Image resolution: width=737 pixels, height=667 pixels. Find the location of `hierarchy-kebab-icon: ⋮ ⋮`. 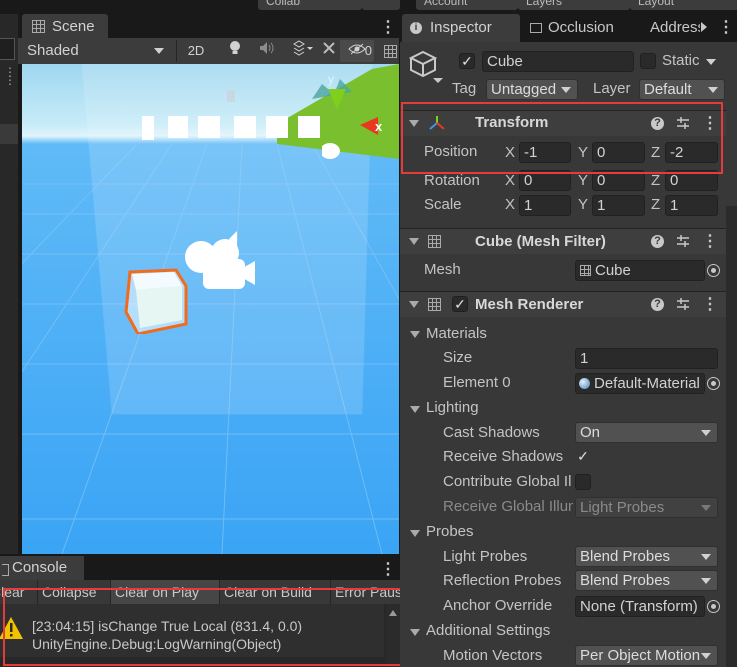

hierarchy-kebab-icon: ⋮ ⋮ is located at coordinates (10, 76).